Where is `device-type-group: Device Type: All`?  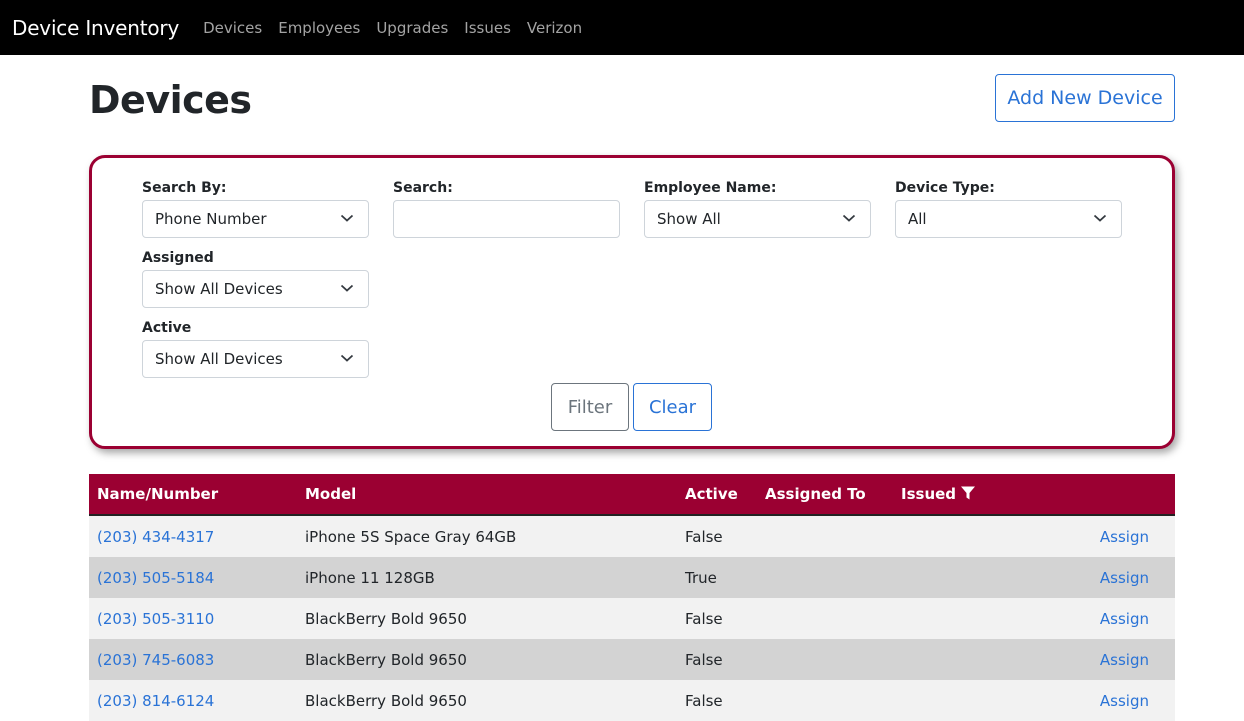
device-type-group: Device Type: All is located at coordinates (1008, 208).